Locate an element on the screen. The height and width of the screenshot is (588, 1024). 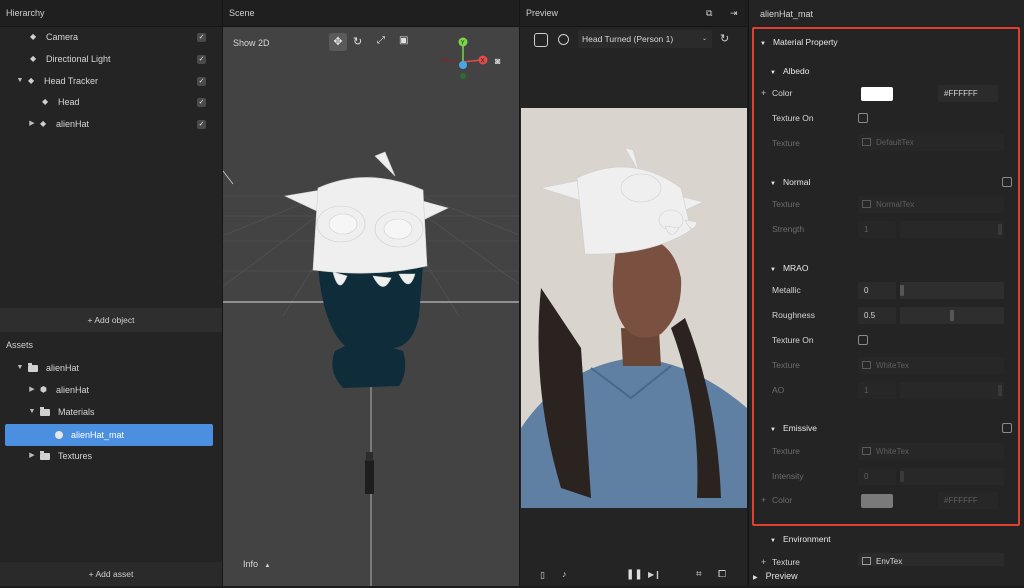
hierarchy-item-label: Head Tracker is located at coordinates (71, 81).